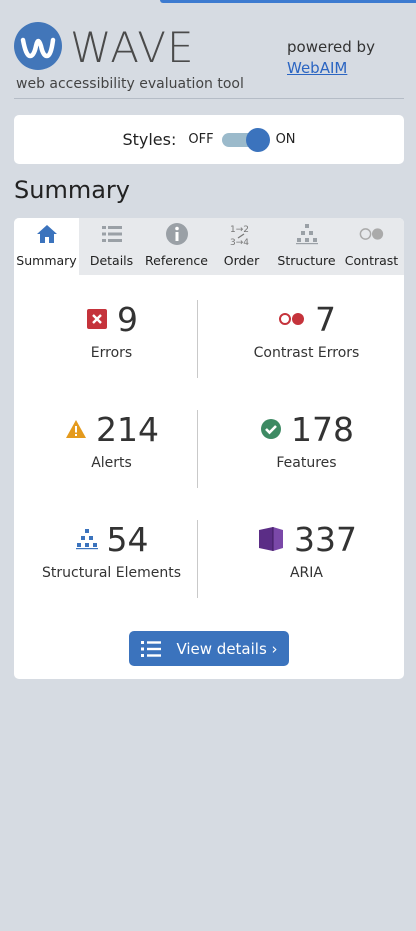 Image resolution: width=416 pixels, height=931 pixels. Describe the element at coordinates (306, 352) in the screenshot. I see `contrast-errors-label: Contrast Errors` at that location.